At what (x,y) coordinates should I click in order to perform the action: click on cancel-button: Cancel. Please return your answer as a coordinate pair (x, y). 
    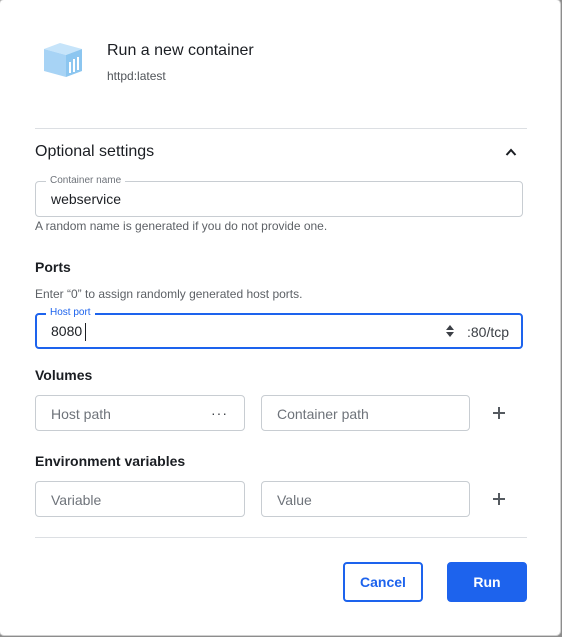
    Looking at the image, I should click on (383, 582).